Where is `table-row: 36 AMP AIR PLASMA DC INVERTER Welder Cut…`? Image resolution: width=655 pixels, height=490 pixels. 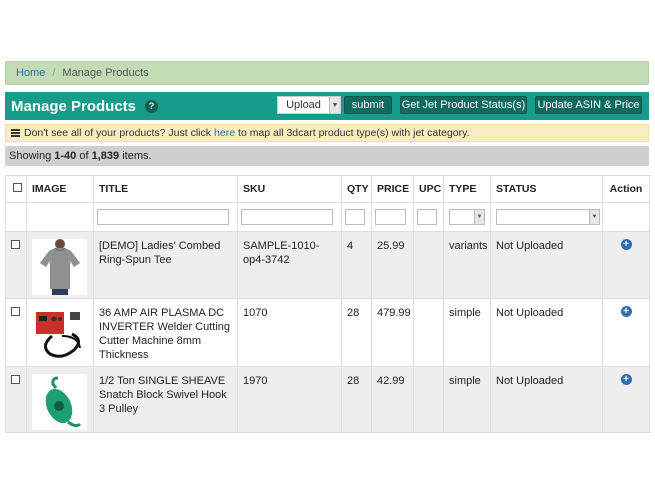
table-row: 36 AMP AIR PLASMA DC INVERTER Welder Cut… is located at coordinates (327, 332).